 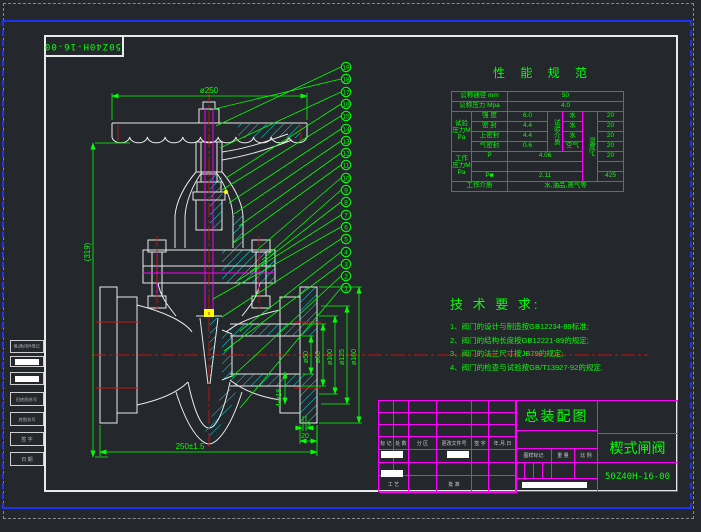 What do you see at coordinates (533, 455) in the screenshot?
I see `stamp-label: 图样标记` at bounding box center [533, 455].